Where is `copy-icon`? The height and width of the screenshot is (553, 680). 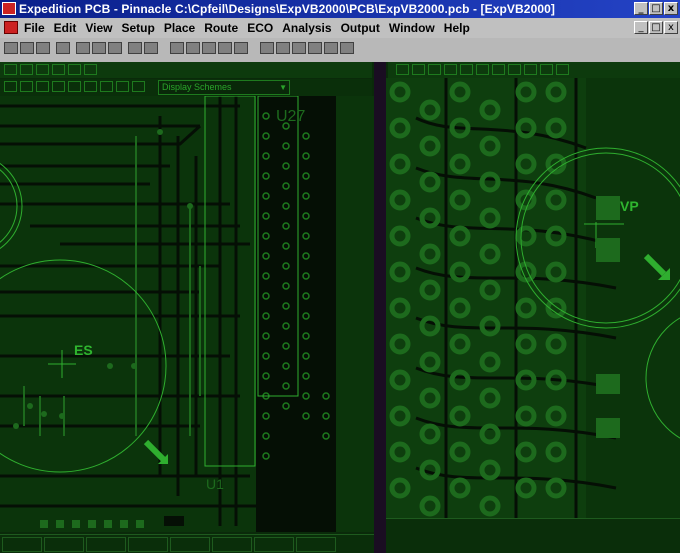
copy-icon is located at coordinates (99, 48).